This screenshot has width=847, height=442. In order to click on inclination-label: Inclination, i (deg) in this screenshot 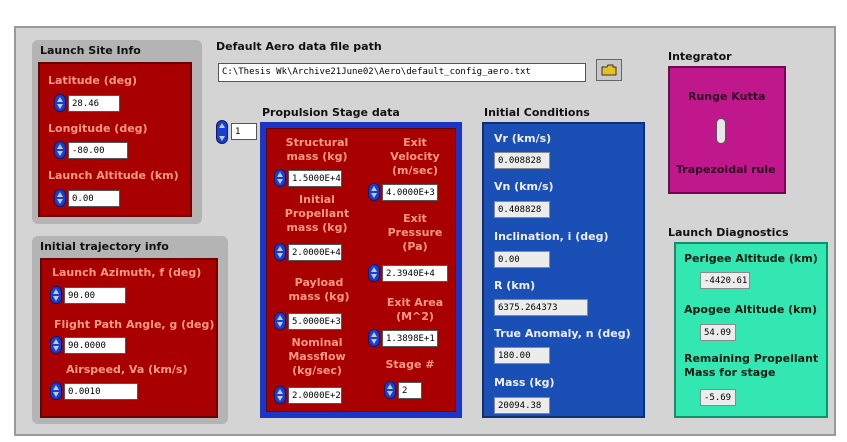, I will do `click(551, 236)`.